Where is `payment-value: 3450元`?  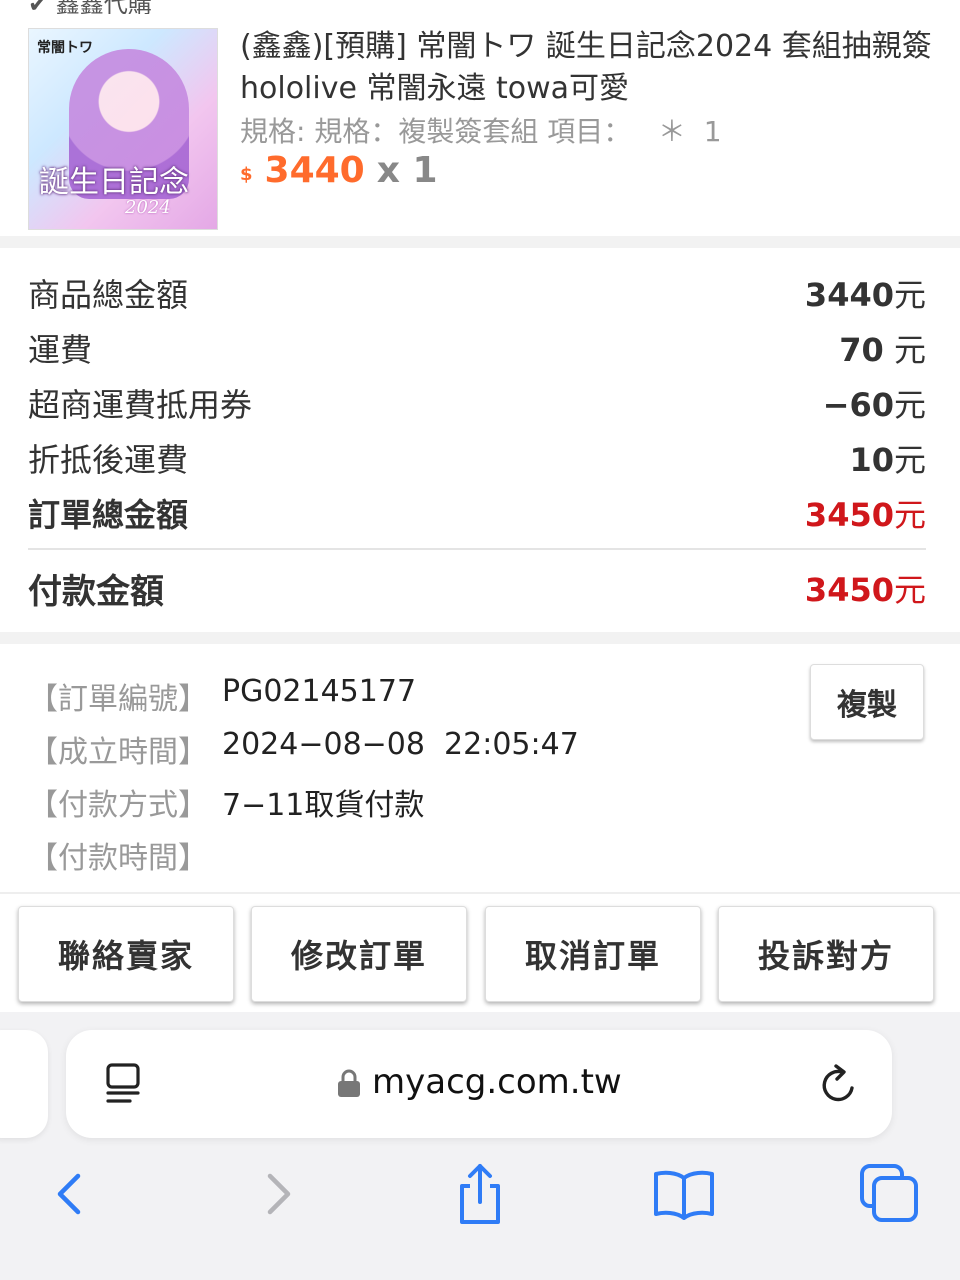 payment-value: 3450元 is located at coordinates (865, 588).